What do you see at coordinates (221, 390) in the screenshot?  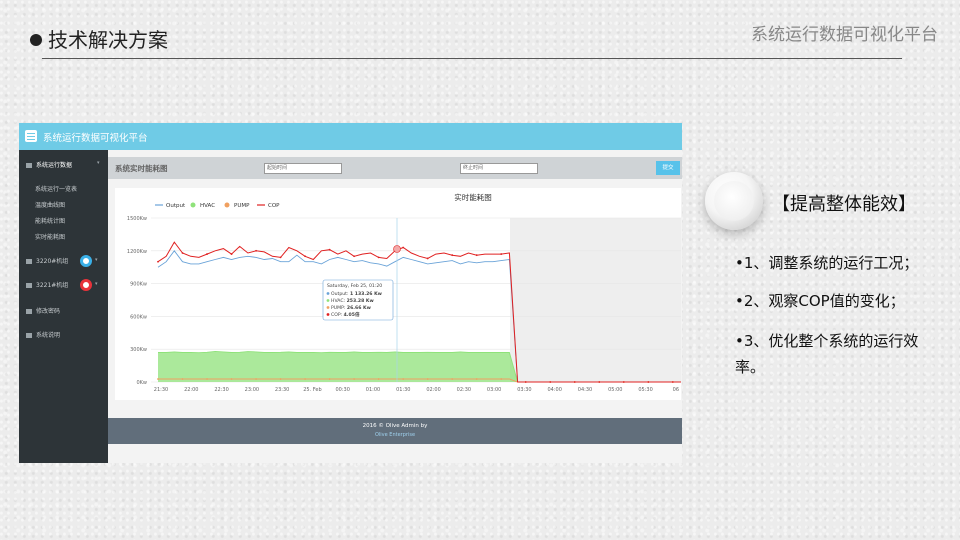 I see `x-tick-label: 22:30` at bounding box center [221, 390].